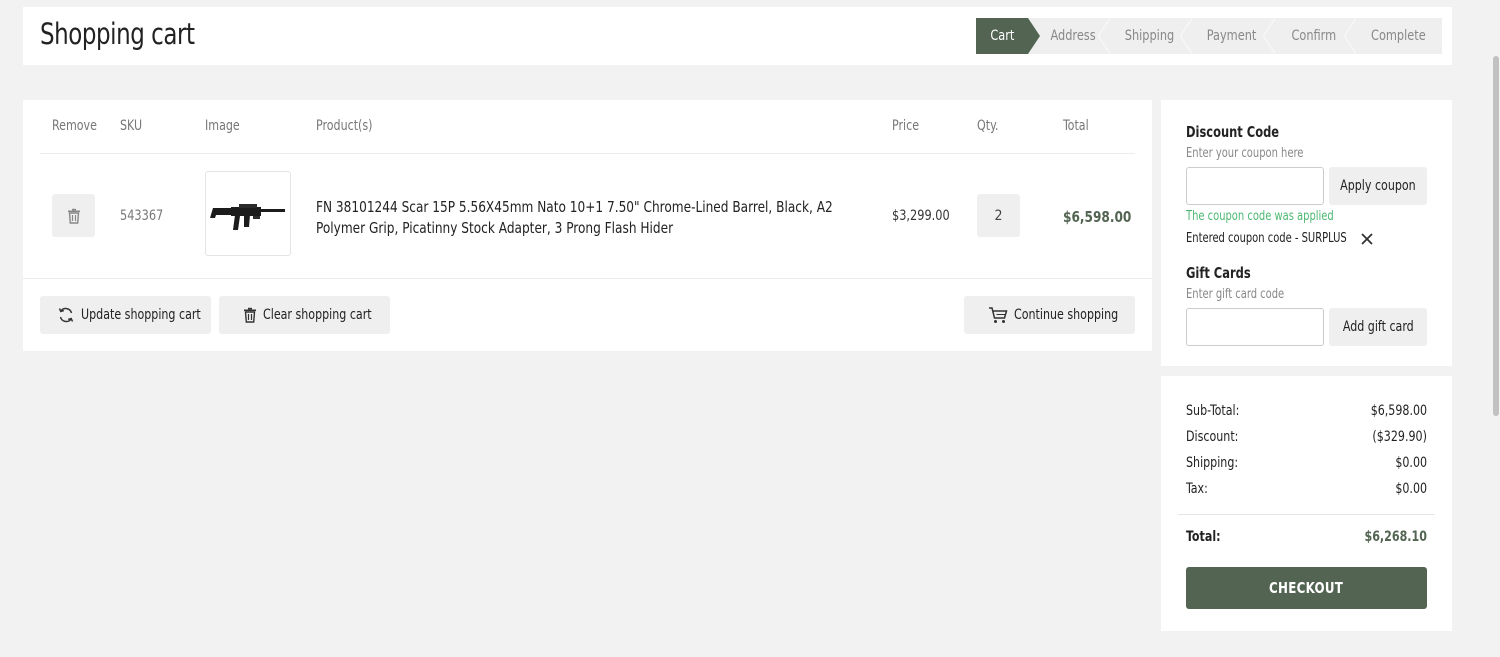 Image resolution: width=1500 pixels, height=657 pixels. I want to click on order-total-value: $6,268.10, so click(1395, 537).